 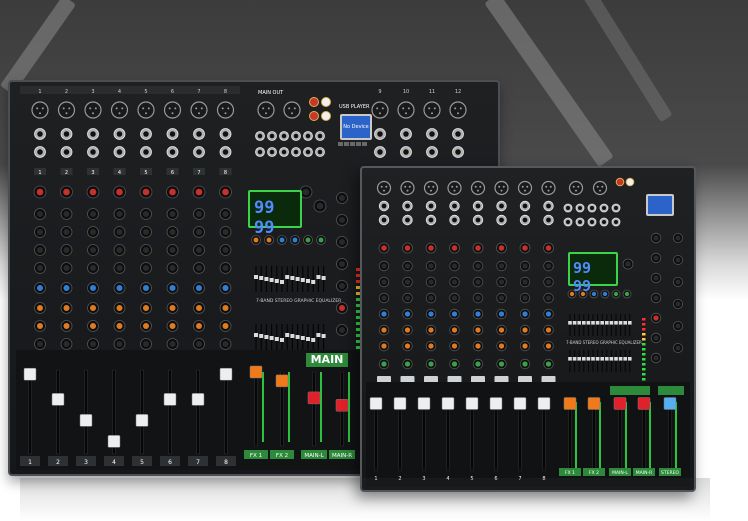 What do you see at coordinates (198, 92) in the screenshot?
I see `channel-number: 7` at bounding box center [198, 92].